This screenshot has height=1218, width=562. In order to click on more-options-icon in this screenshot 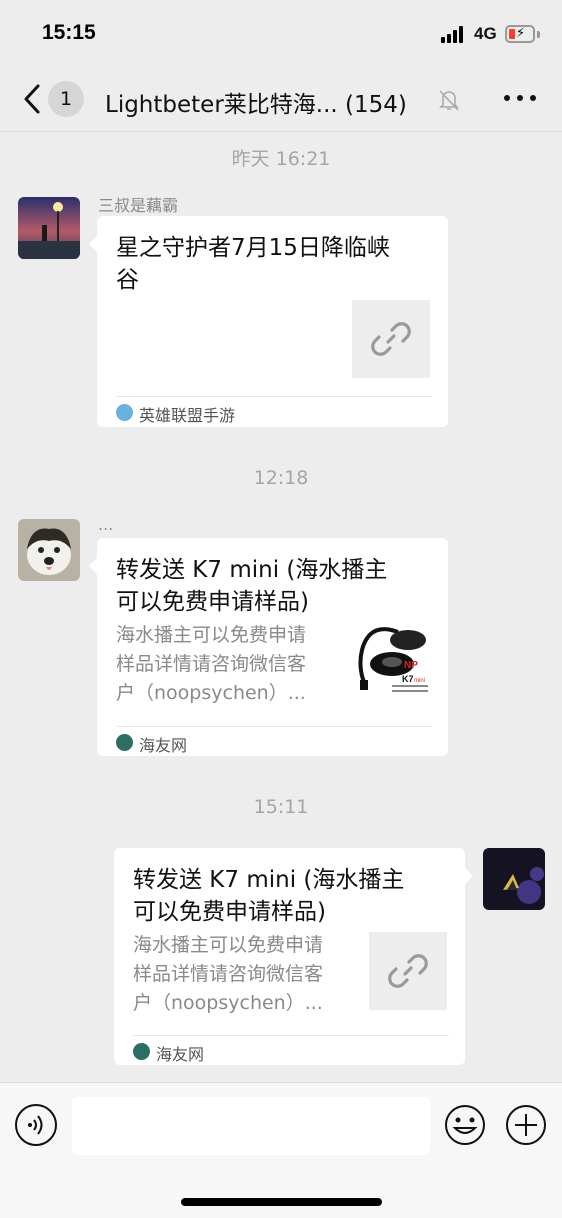, I will do `click(520, 99)`.